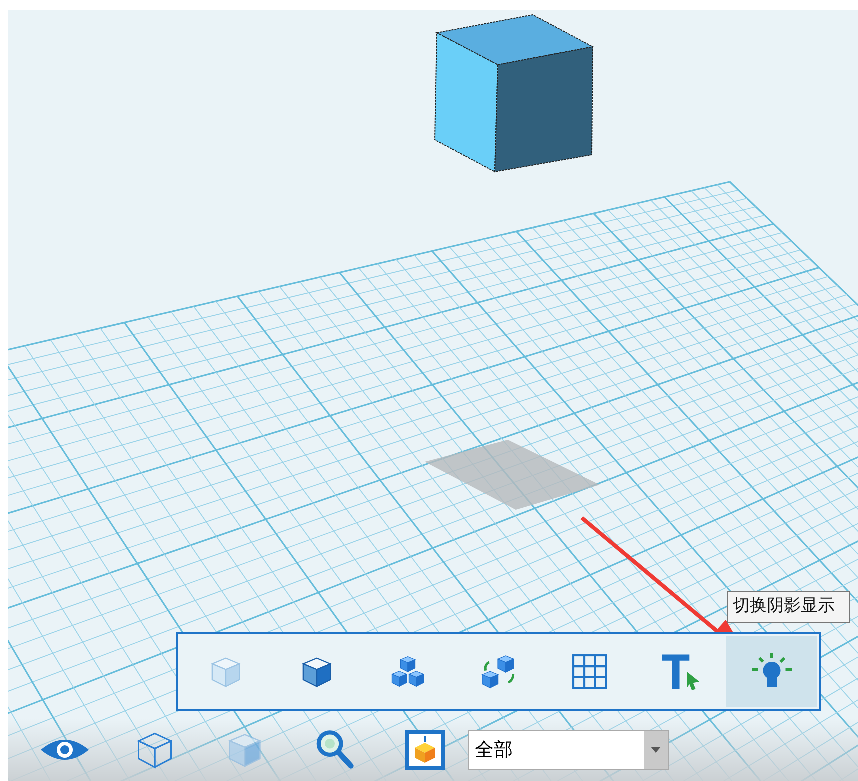  Describe the element at coordinates (771, 671) in the screenshot. I see `view-toolbar-button` at that location.